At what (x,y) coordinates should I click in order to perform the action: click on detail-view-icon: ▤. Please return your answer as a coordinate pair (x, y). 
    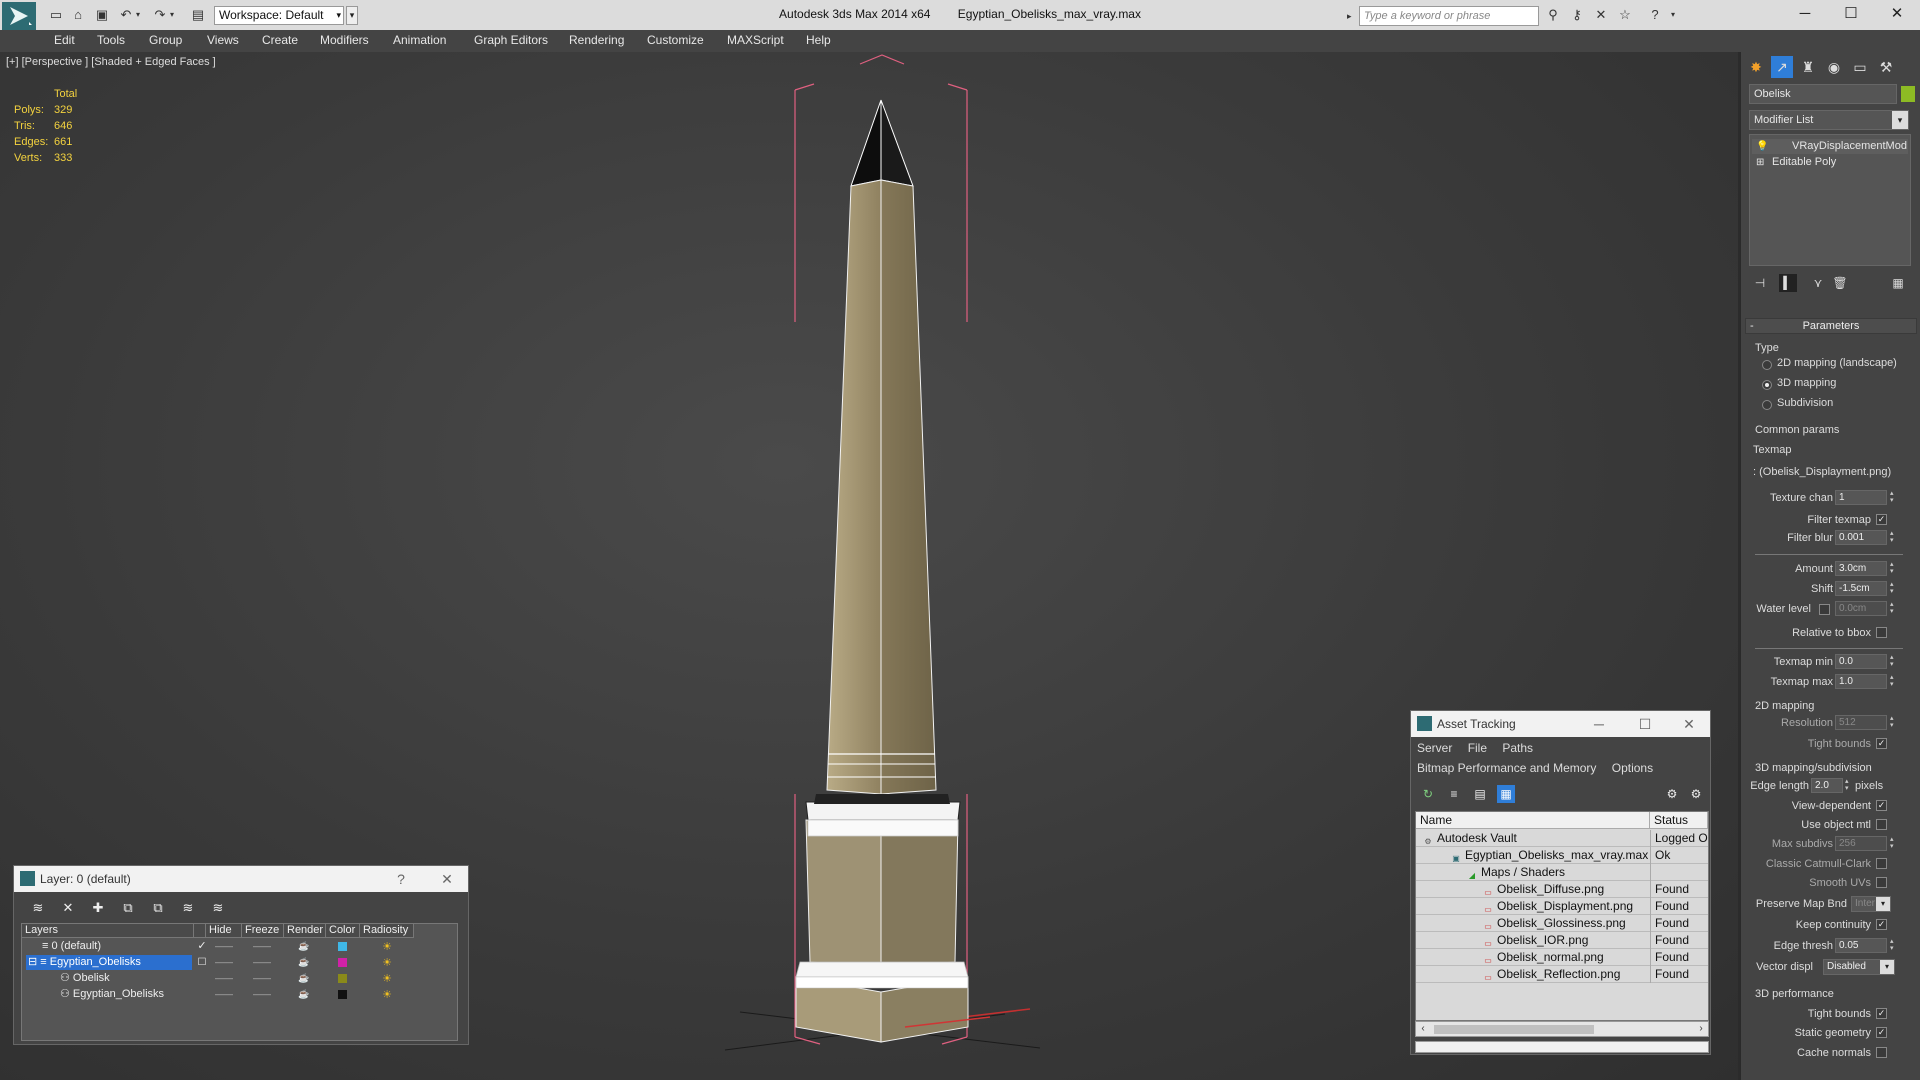
    Looking at the image, I should click on (1480, 794).